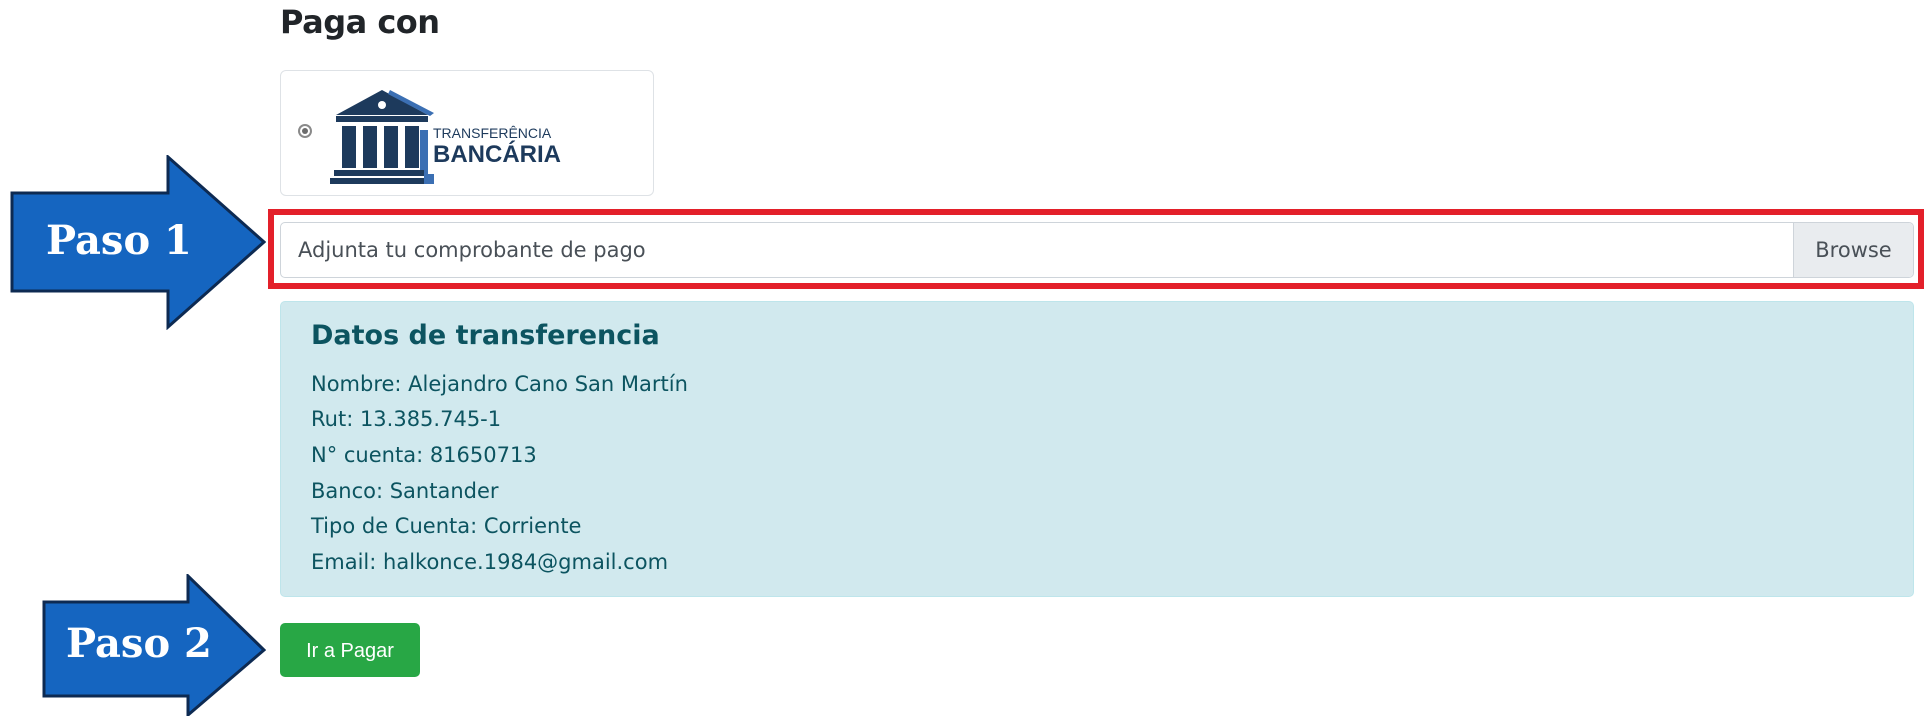 The image size is (1924, 716). Describe the element at coordinates (305, 131) in the screenshot. I see `payment-method-radio` at that location.